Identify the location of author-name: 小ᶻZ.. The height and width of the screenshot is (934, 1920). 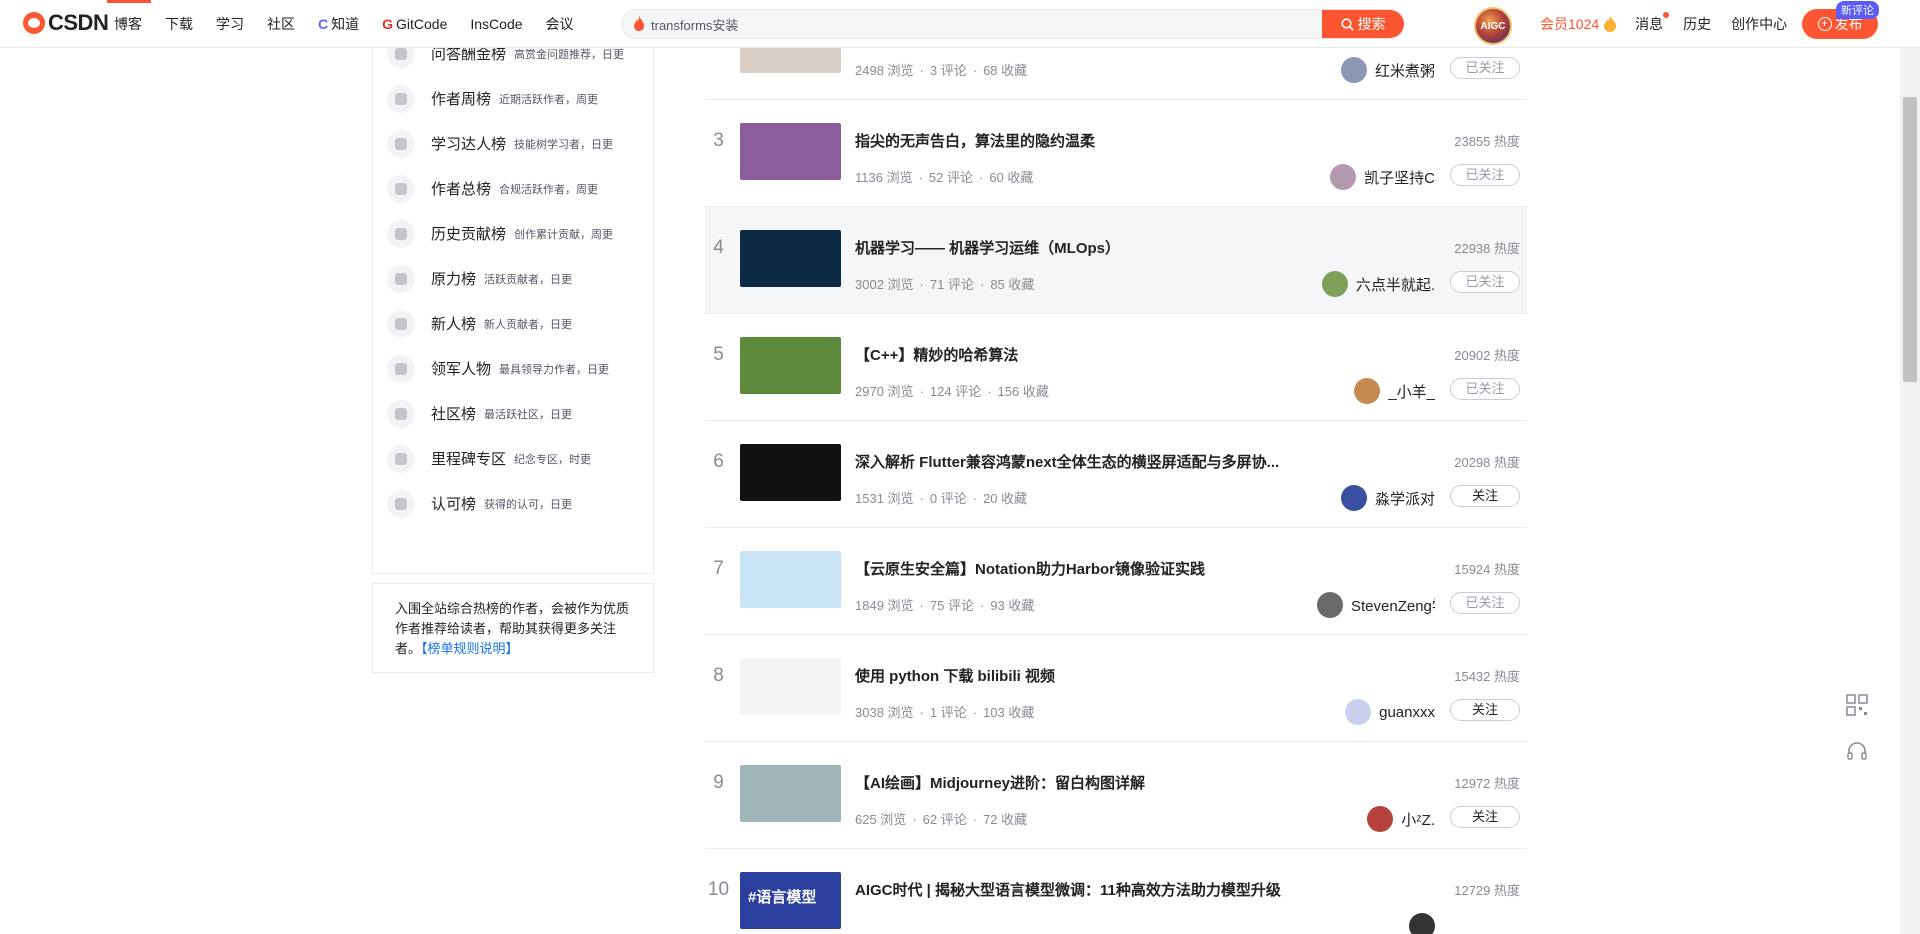
(1418, 819).